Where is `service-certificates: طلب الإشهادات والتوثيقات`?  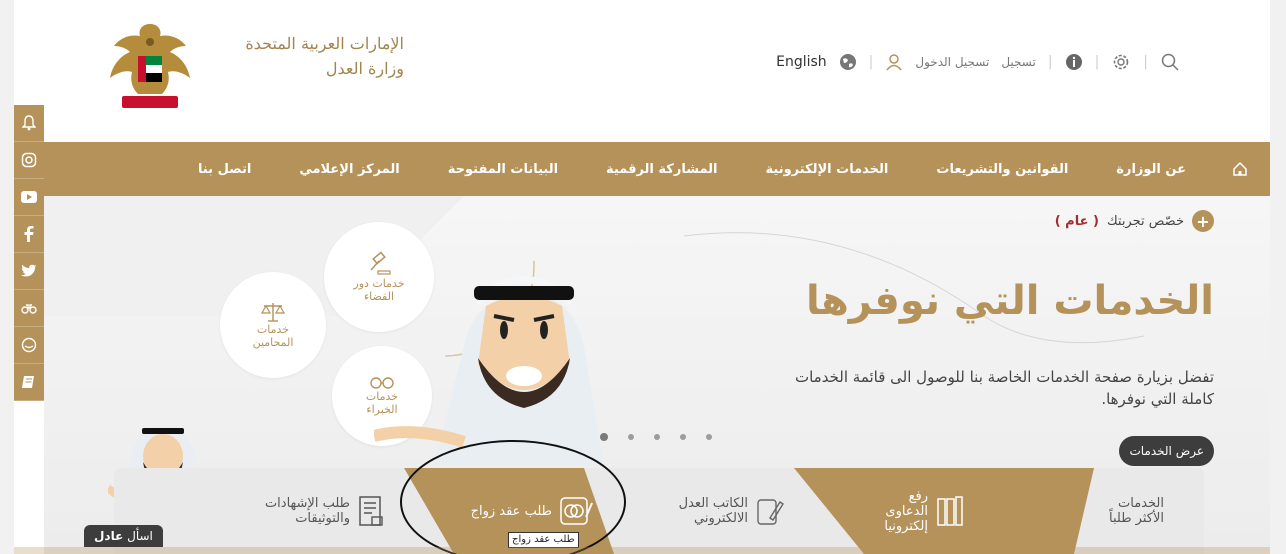 service-certificates: طلب الإشهادات والتوثيقات is located at coordinates (323, 511).